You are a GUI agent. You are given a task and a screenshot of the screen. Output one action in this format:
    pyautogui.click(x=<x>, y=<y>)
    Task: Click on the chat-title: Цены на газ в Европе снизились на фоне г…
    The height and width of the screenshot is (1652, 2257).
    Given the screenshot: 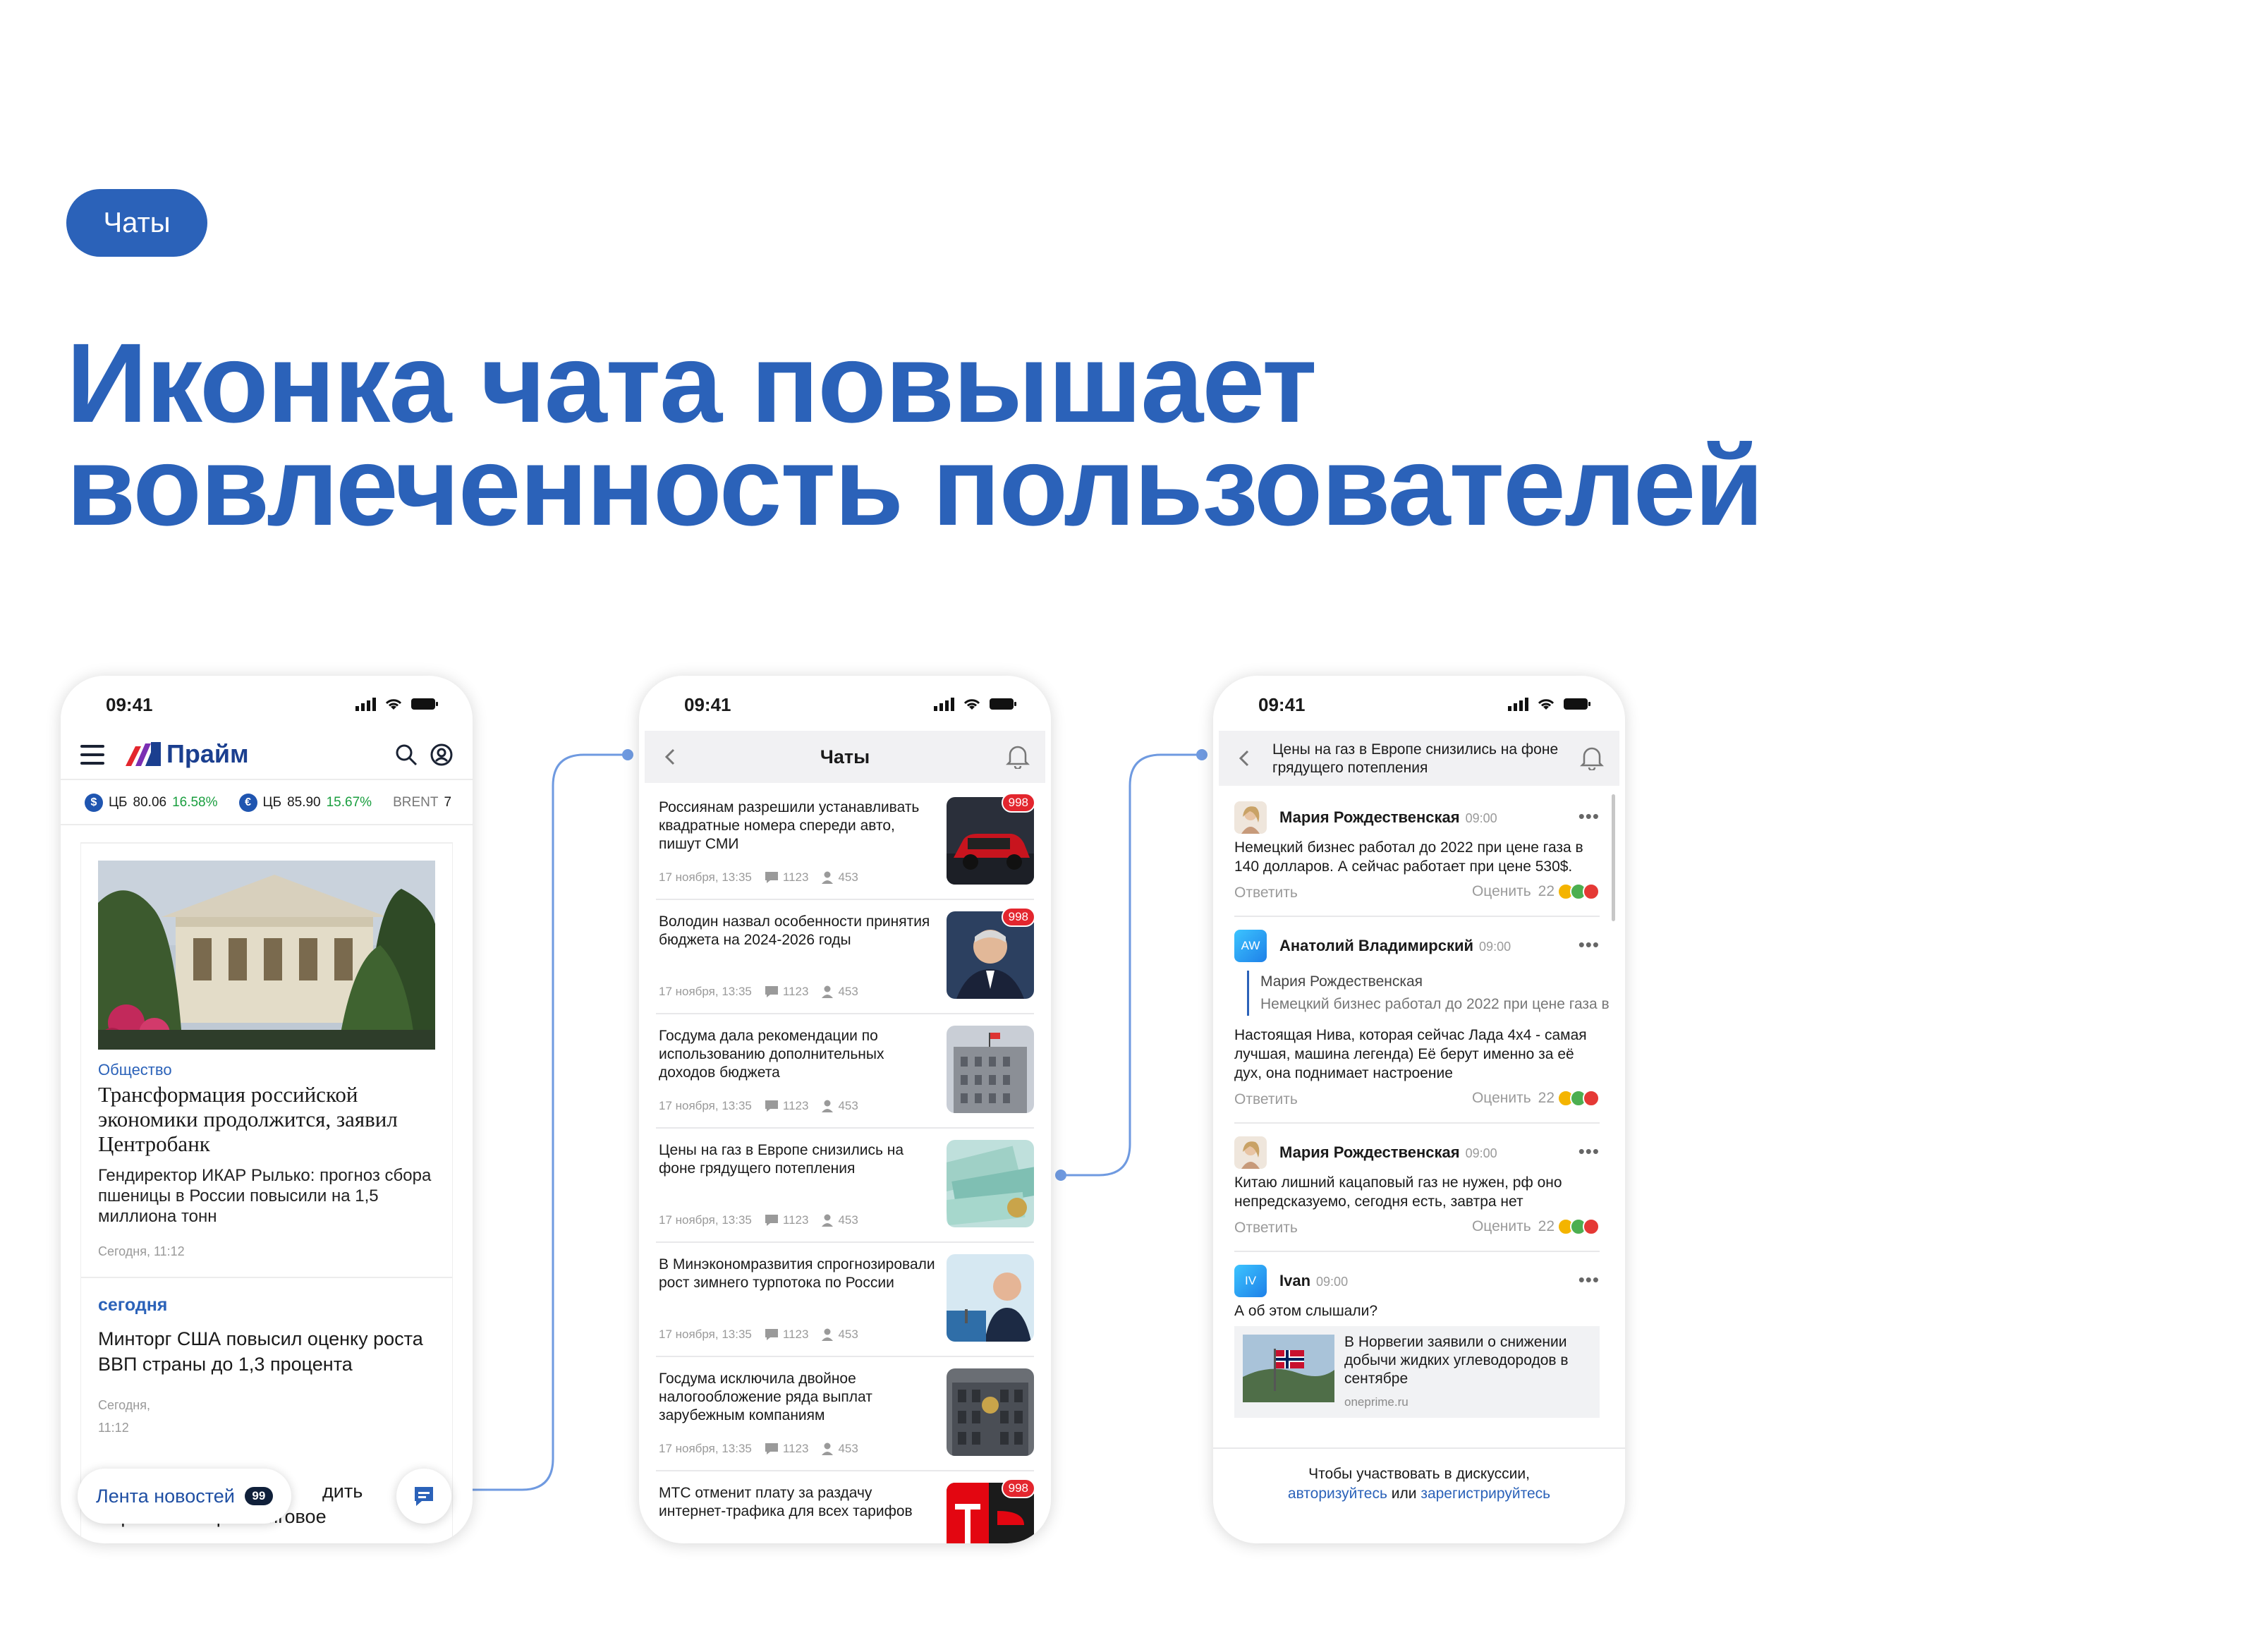 What is the action you would take?
    pyautogui.click(x=782, y=1159)
    